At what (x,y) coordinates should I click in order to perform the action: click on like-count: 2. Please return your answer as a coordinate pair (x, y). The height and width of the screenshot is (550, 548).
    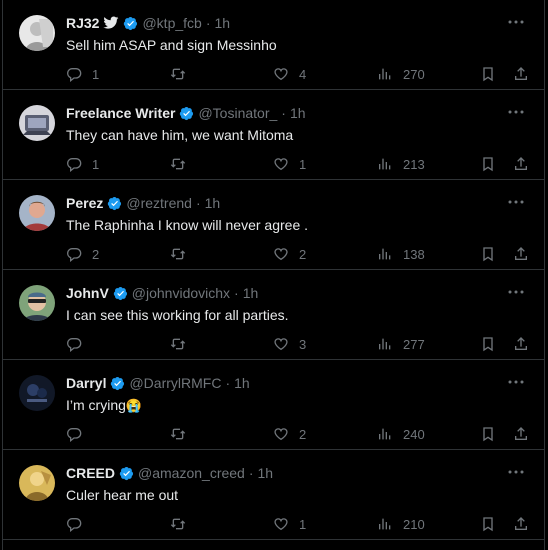
    Looking at the image, I should click on (303, 254).